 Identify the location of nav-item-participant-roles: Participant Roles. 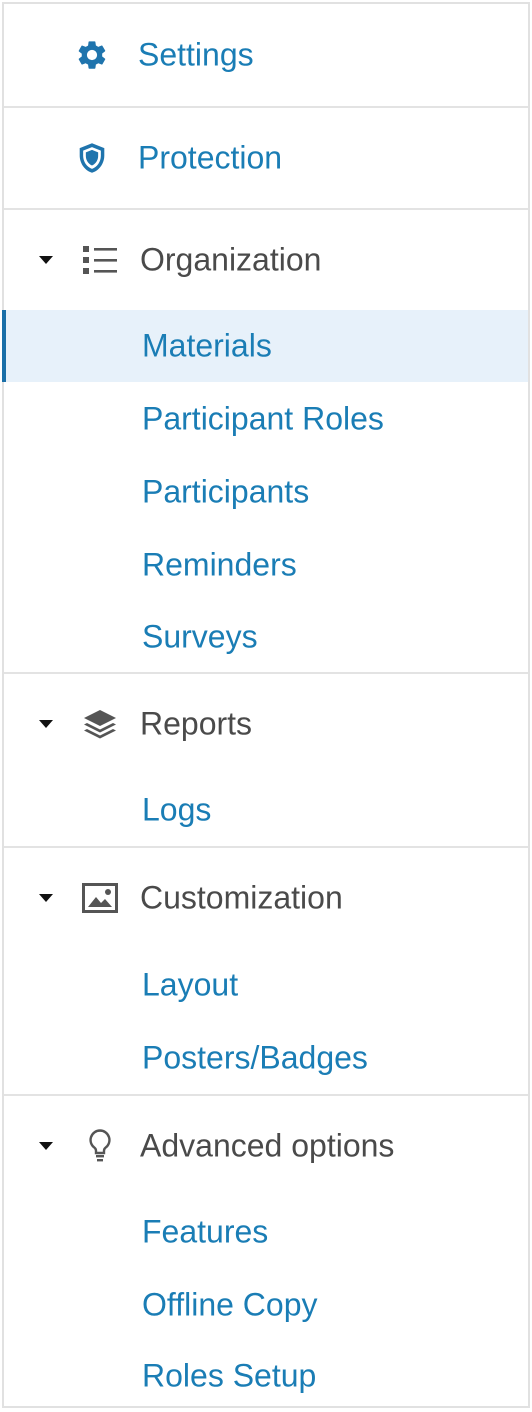
(266, 419).